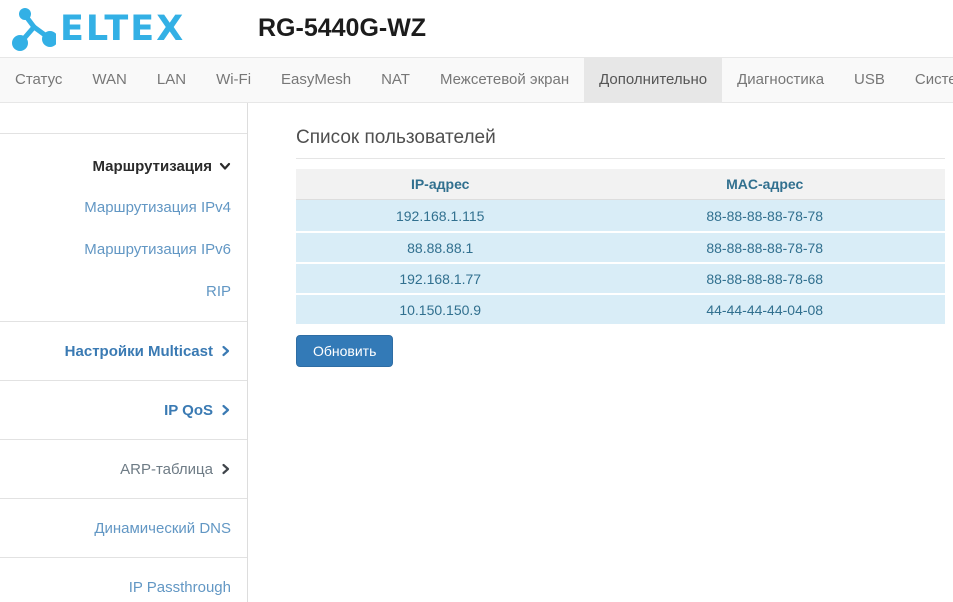  What do you see at coordinates (233, 80) in the screenshot?
I see `tab-wifi: Wi-Fi` at bounding box center [233, 80].